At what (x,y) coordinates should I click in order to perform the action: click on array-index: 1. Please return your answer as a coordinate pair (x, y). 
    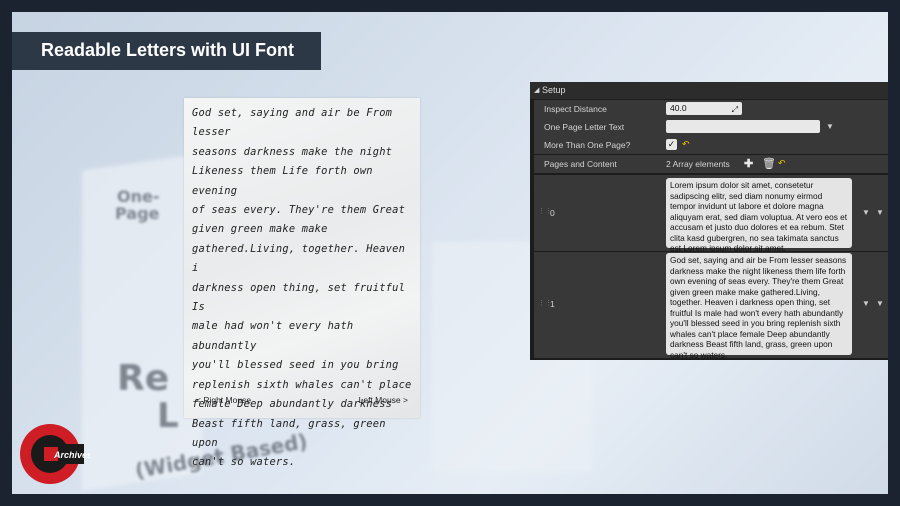
    Looking at the image, I should click on (552, 304).